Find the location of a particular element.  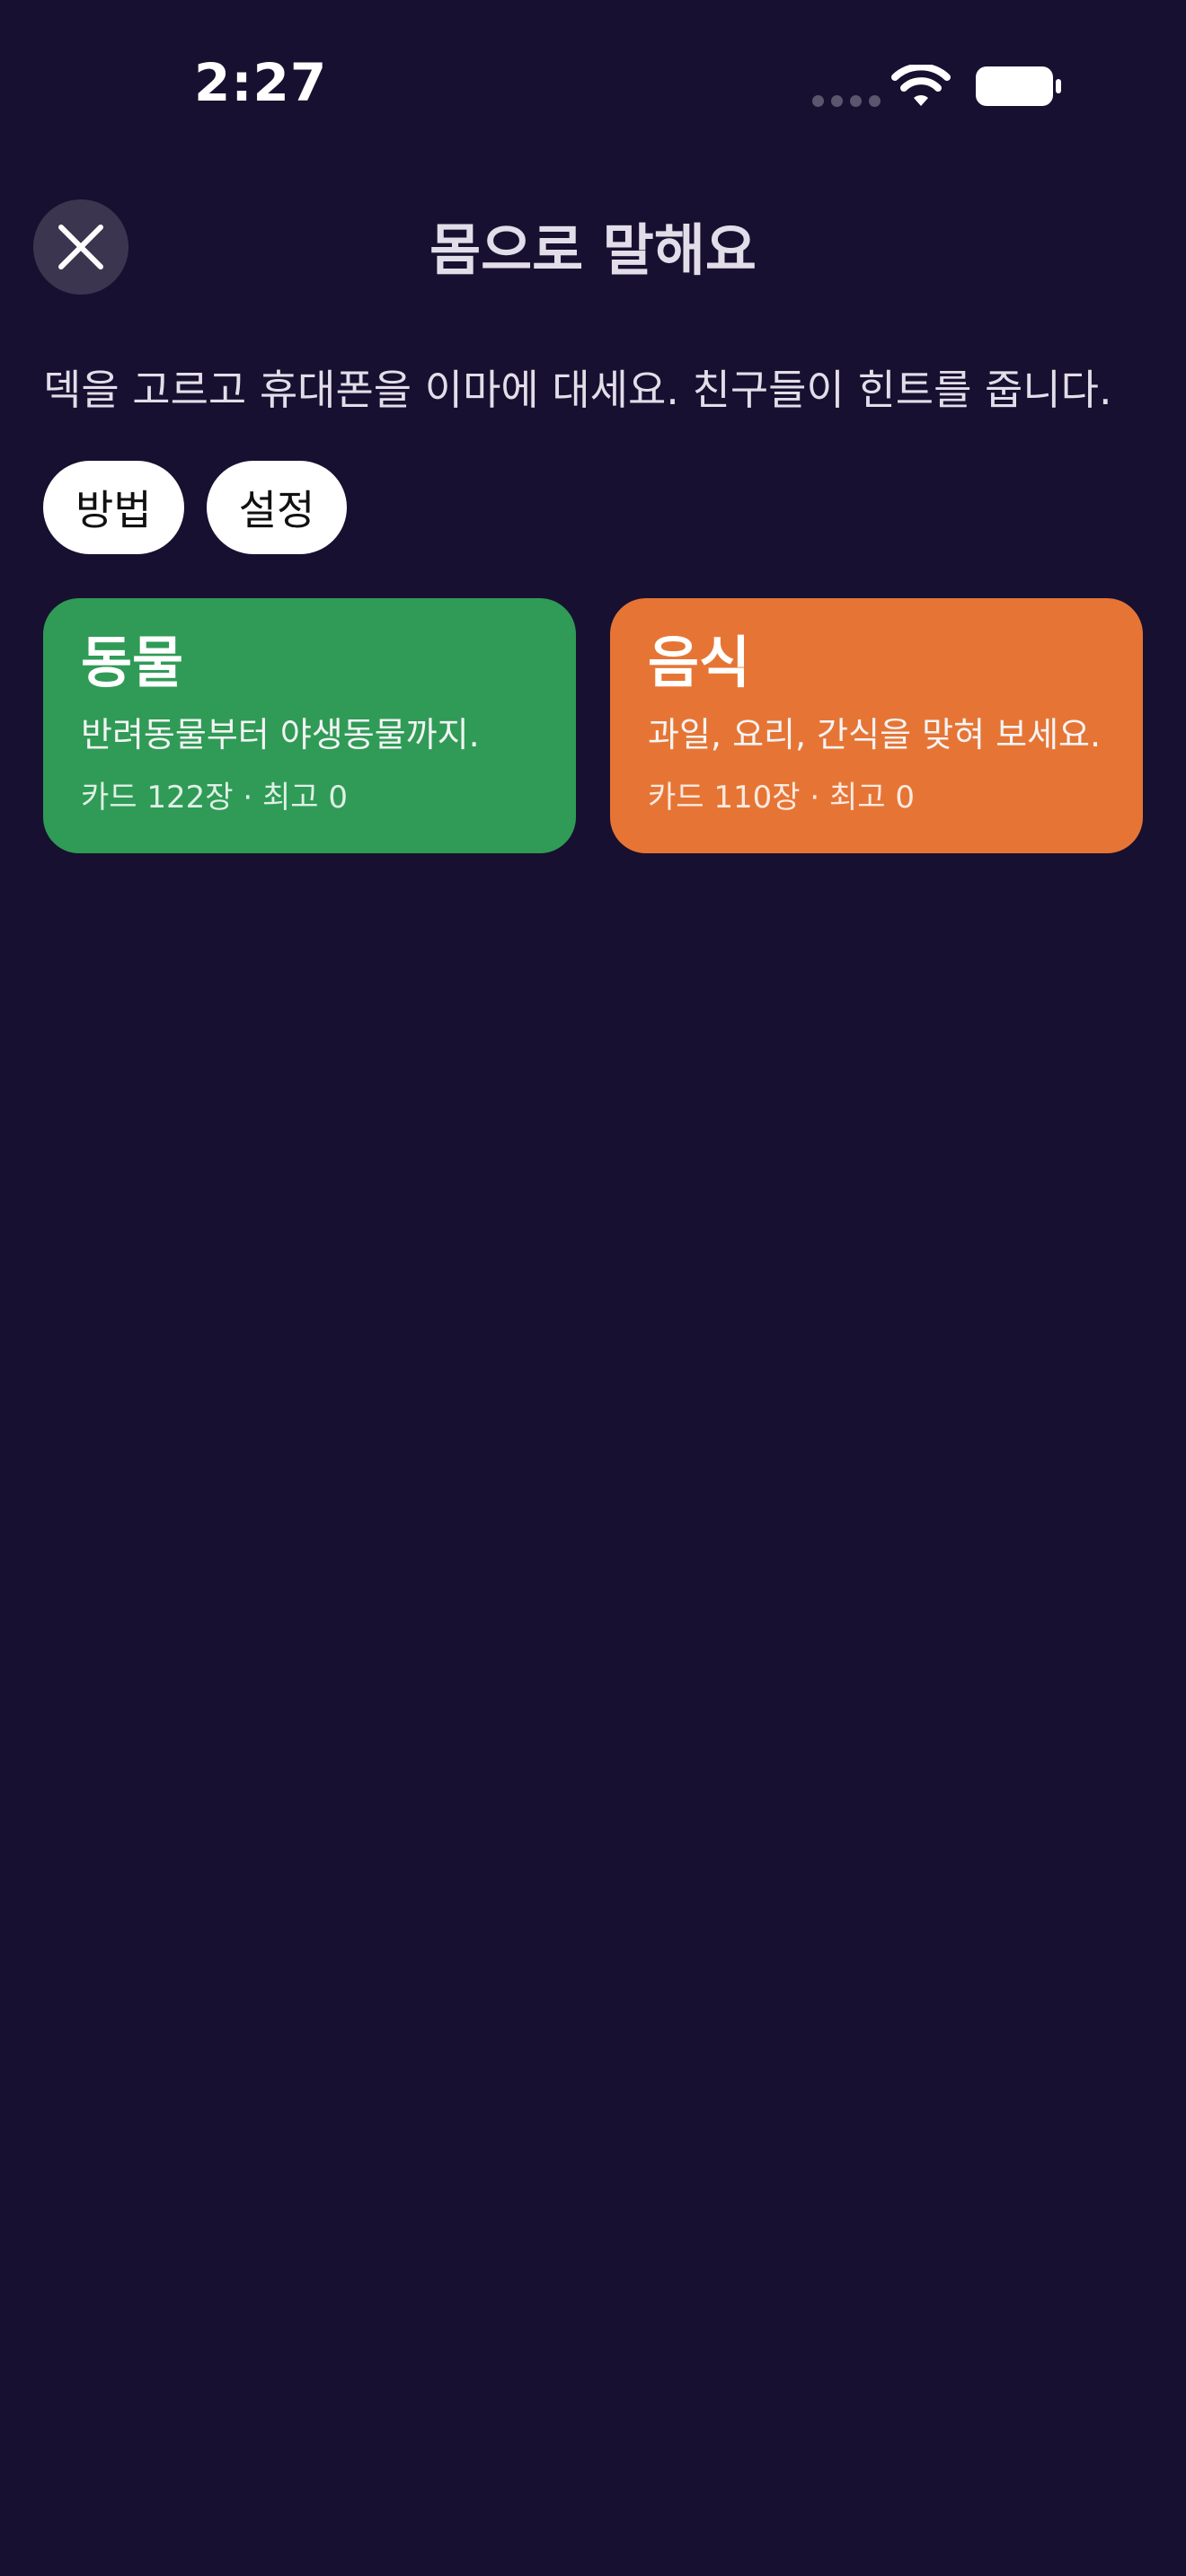

battery-icon is located at coordinates (1018, 86).